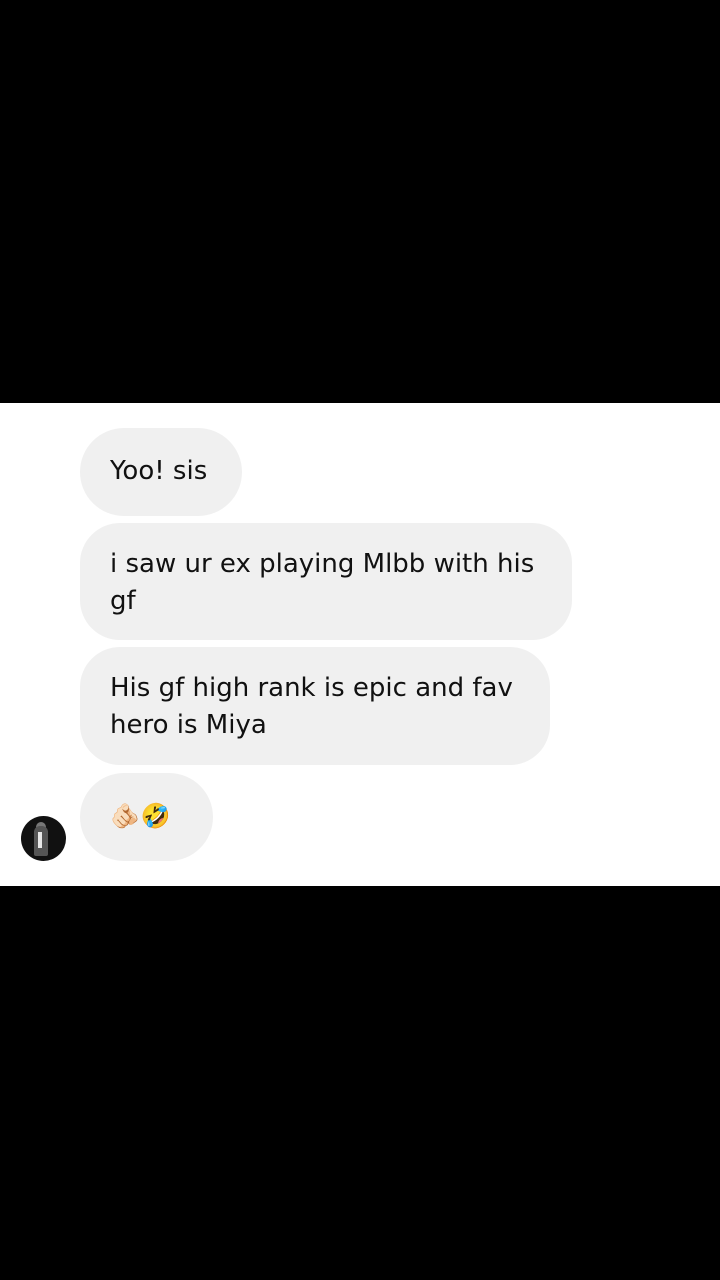  What do you see at coordinates (40, 840) in the screenshot?
I see `avatar-mark-shape` at bounding box center [40, 840].